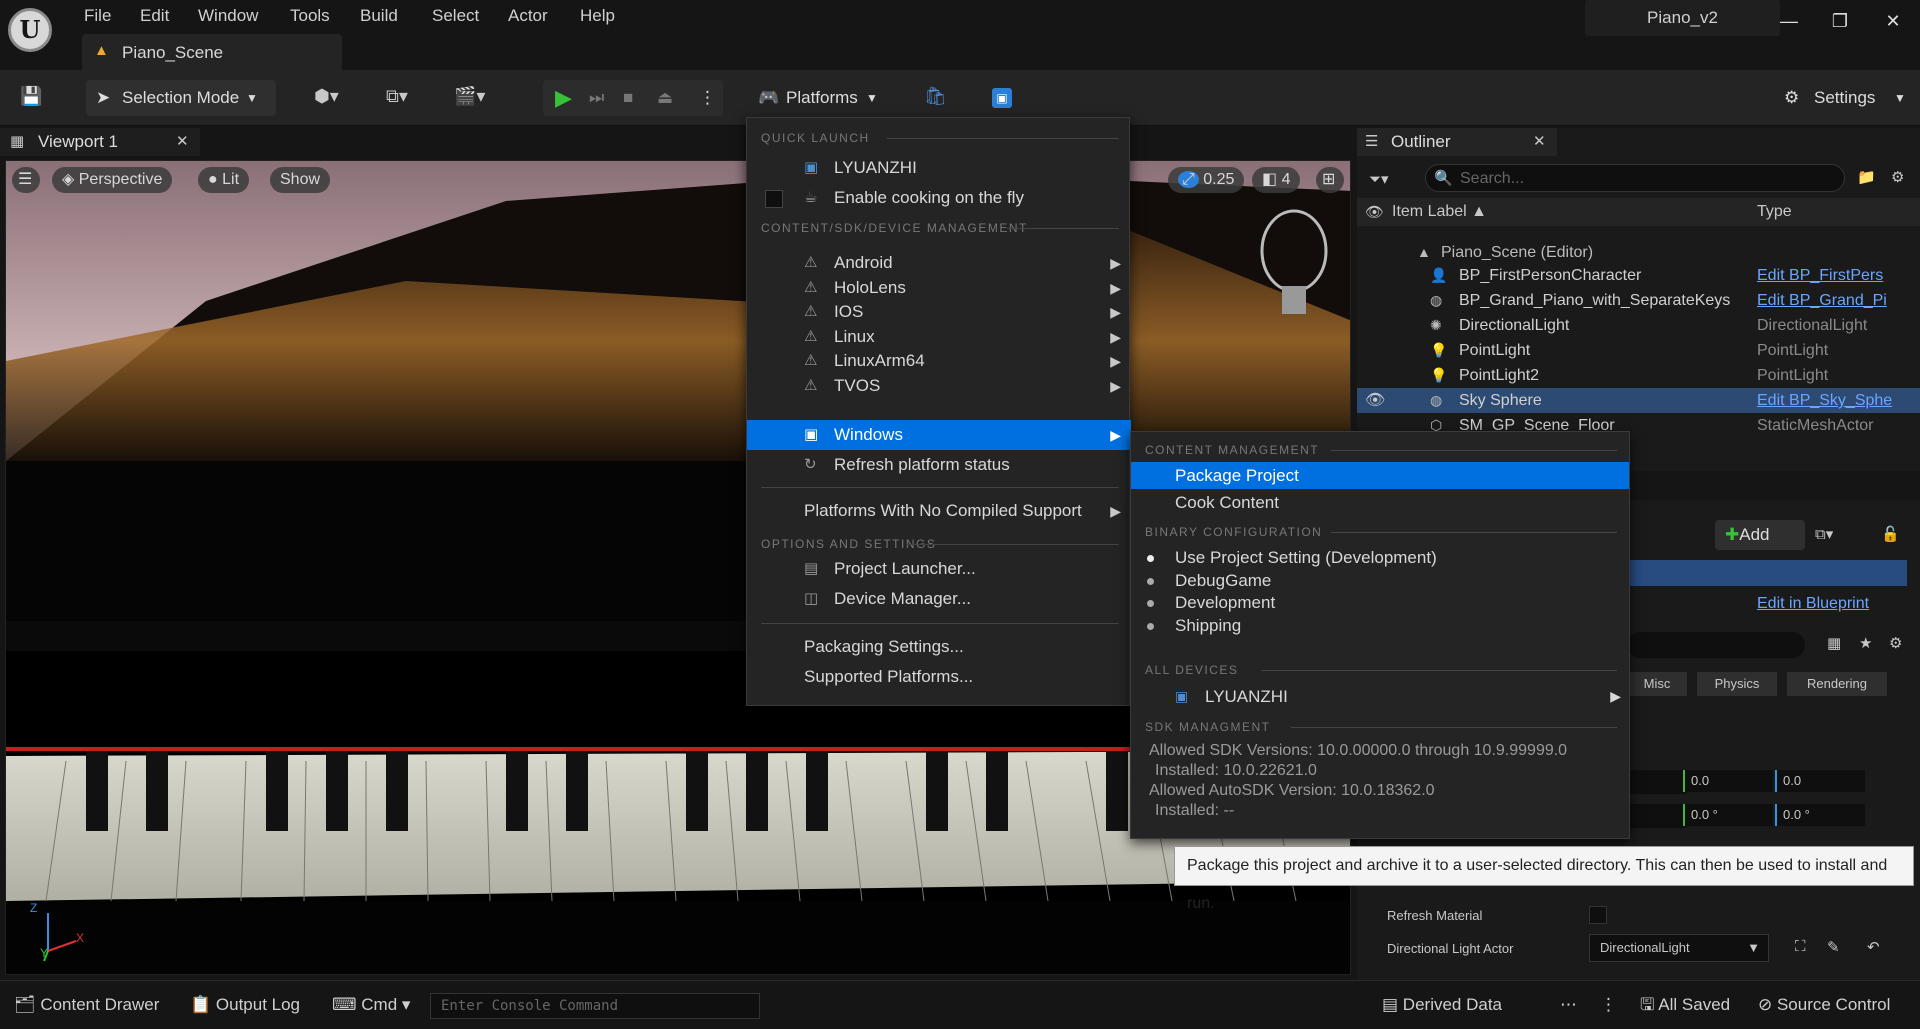 This screenshot has width=1920, height=1029. What do you see at coordinates (1657, 782) in the screenshot?
I see `location-x-field` at bounding box center [1657, 782].